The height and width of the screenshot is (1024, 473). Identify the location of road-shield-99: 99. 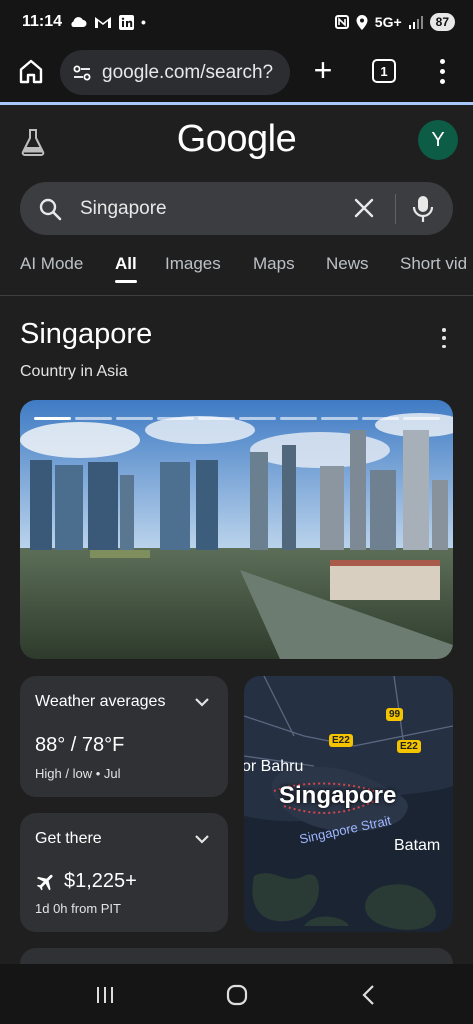
(395, 714).